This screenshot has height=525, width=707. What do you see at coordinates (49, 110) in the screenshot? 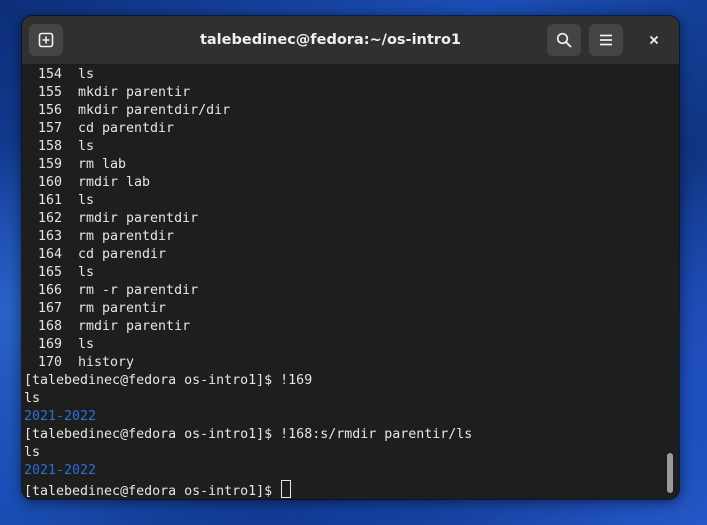
I see `history-number: 156` at bounding box center [49, 110].